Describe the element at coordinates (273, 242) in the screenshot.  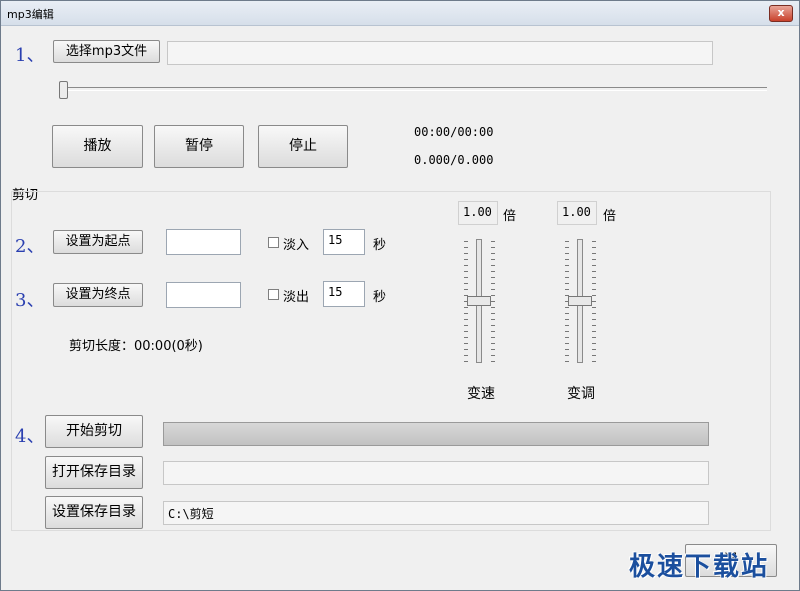
I see `fade-in-checkbox` at that location.